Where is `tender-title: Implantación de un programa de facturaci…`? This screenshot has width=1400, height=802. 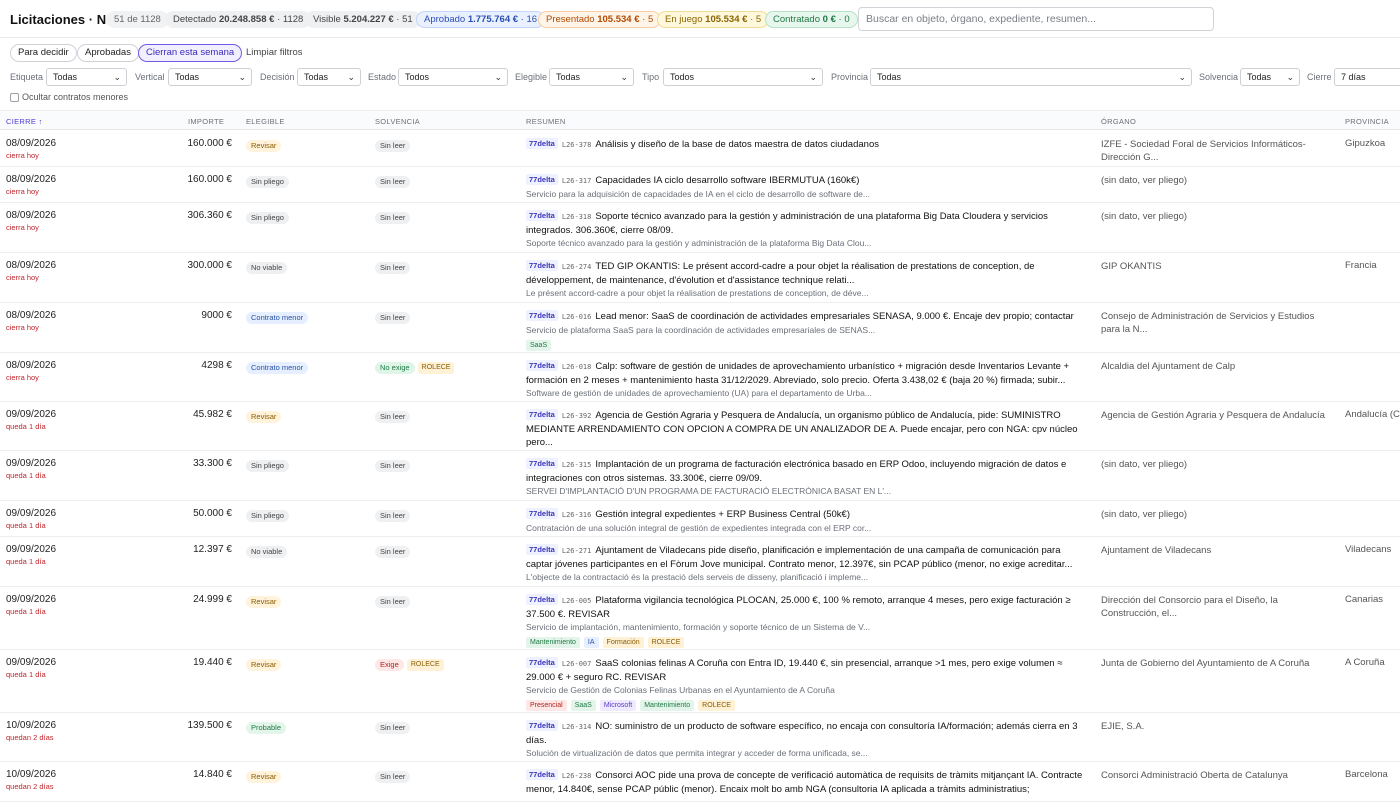
tender-title: Implantación de un programa de facturaci… is located at coordinates (796, 471).